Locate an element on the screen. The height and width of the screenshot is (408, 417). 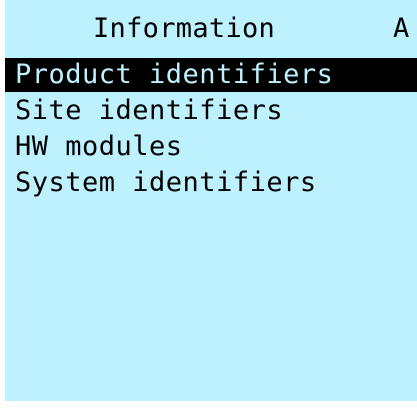
screen-title: Information is located at coordinates (184, 28).